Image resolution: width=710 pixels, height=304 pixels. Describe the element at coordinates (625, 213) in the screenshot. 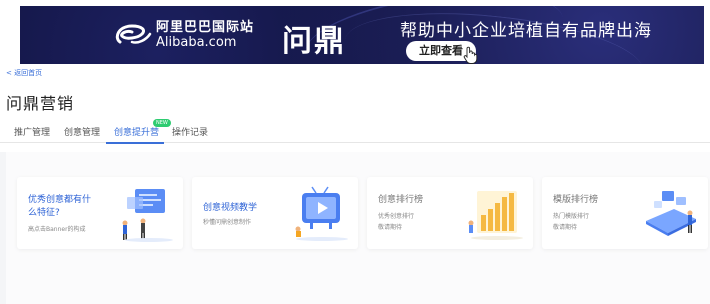

I see `card-template-ranking: 模版排行榜 热门模版排行 敬请期待` at that location.